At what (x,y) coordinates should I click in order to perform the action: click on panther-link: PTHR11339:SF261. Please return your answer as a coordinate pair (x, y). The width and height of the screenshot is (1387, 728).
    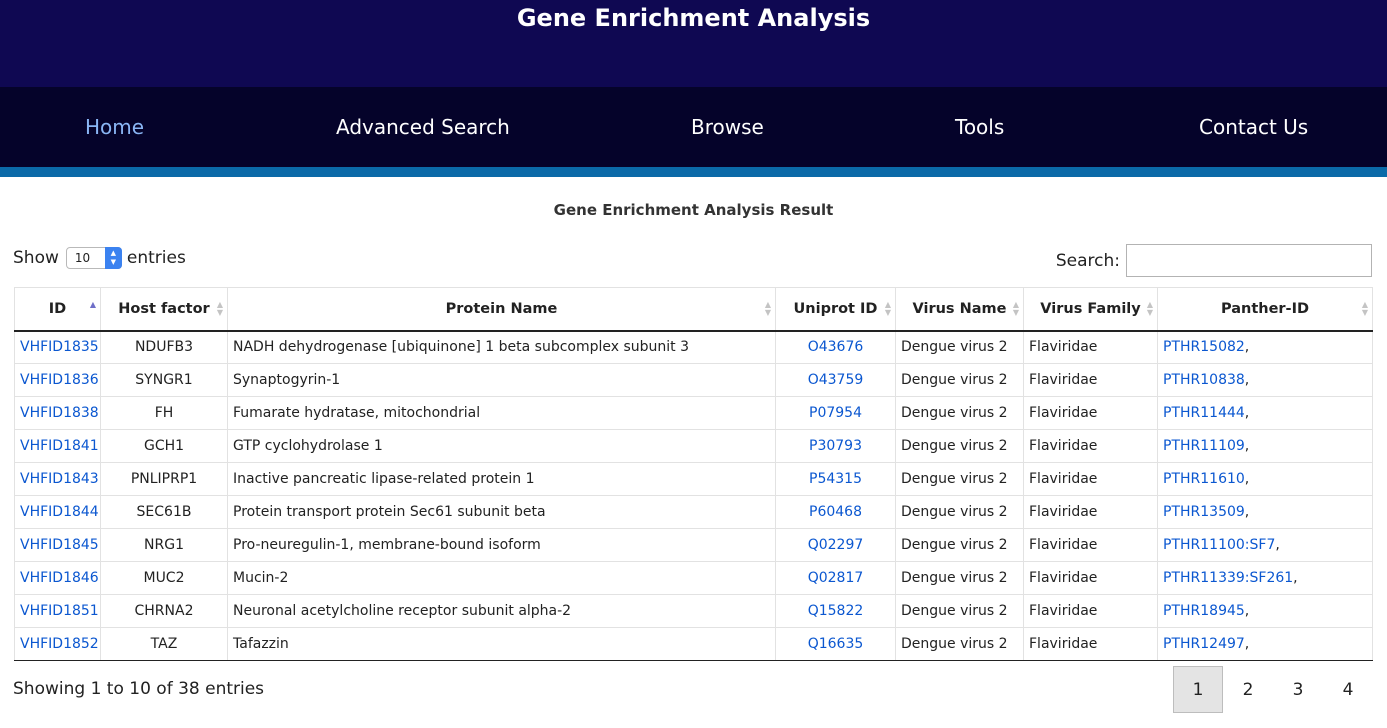
    Looking at the image, I should click on (1228, 578).